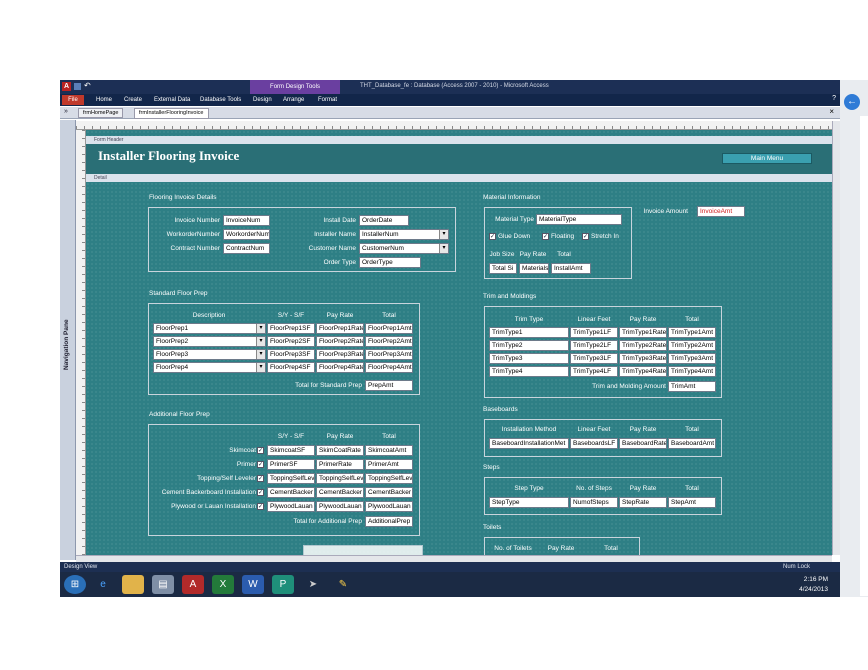 The image size is (868, 670). Describe the element at coordinates (389, 328) in the screenshot. I see `floor-prep-amt-field: FloorPrep1Amt` at that location.